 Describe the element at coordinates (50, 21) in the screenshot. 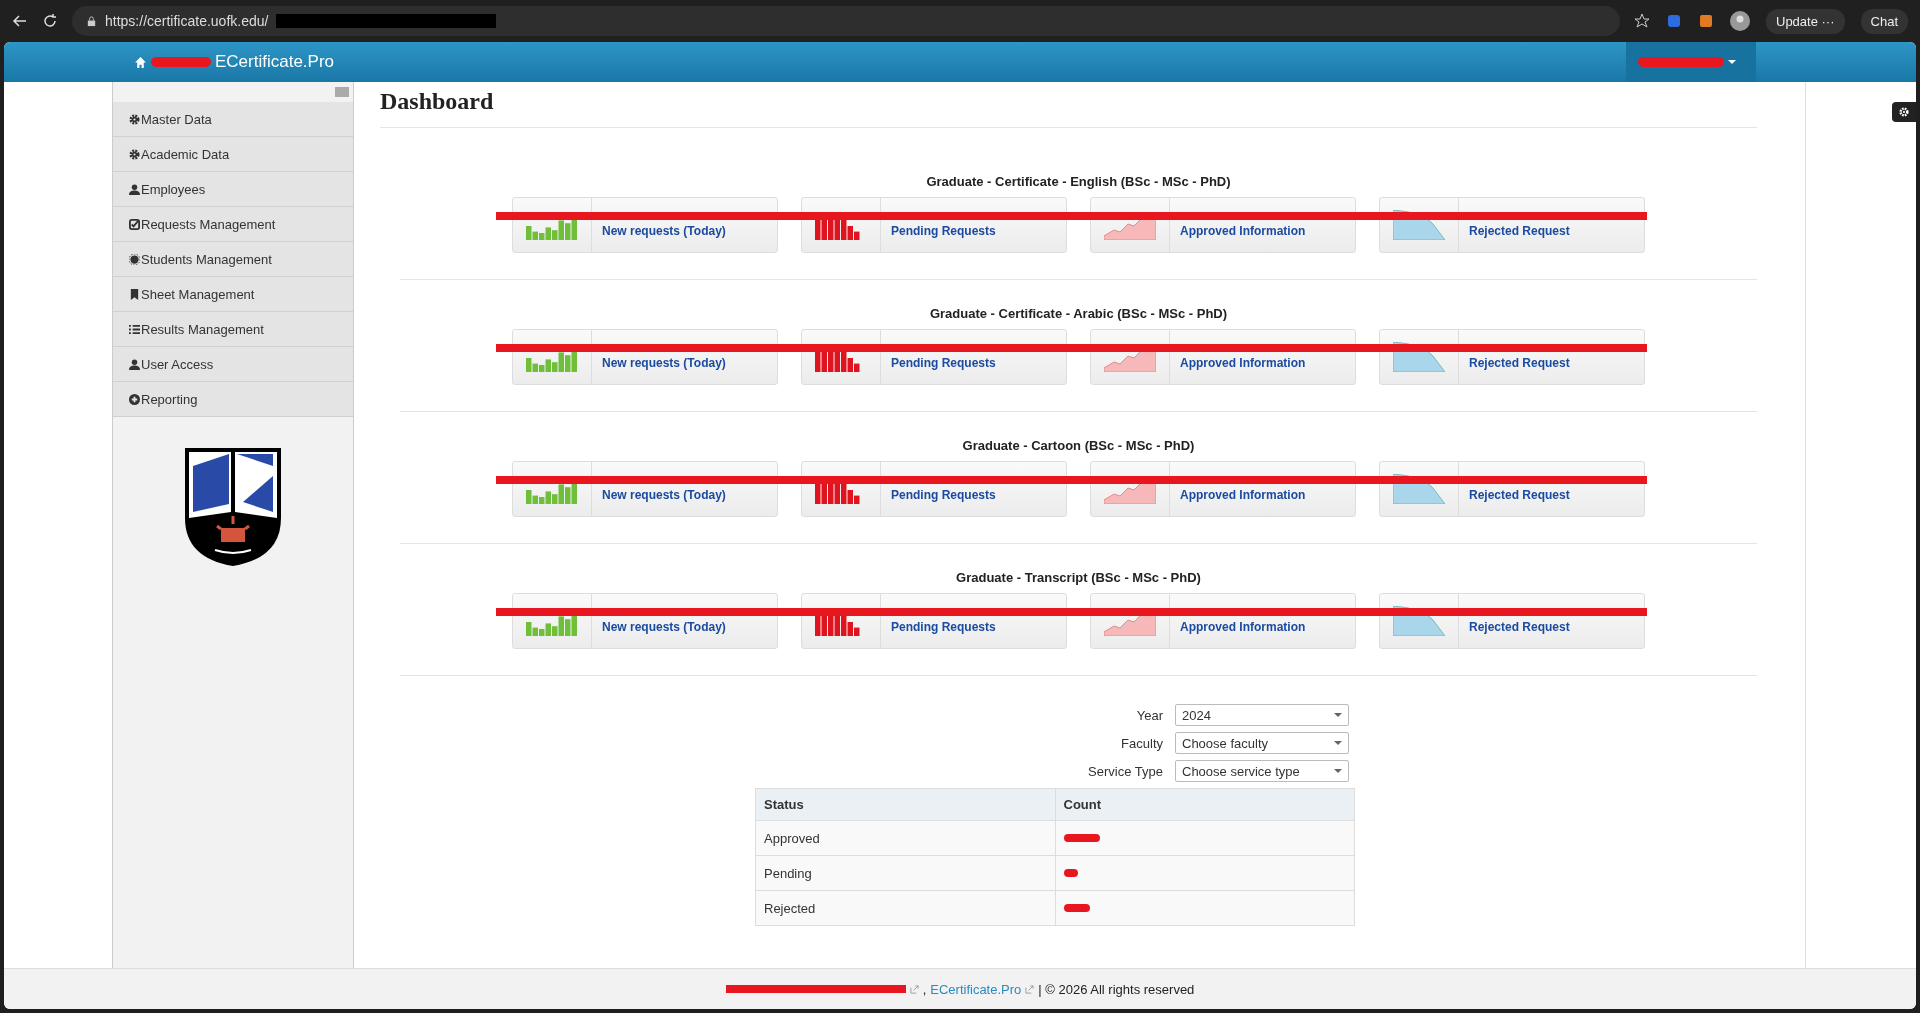

I see `reload-icon` at that location.